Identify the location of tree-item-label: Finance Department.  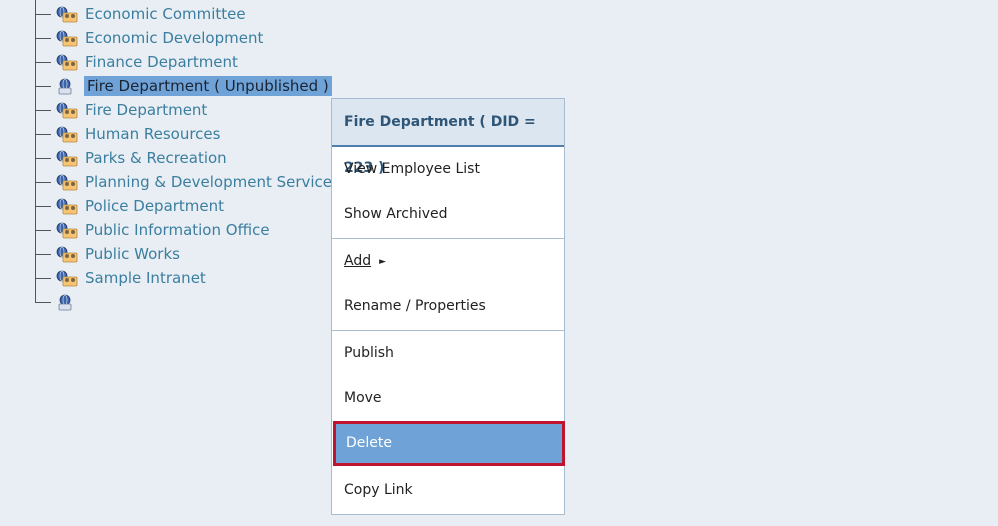
(161, 62).